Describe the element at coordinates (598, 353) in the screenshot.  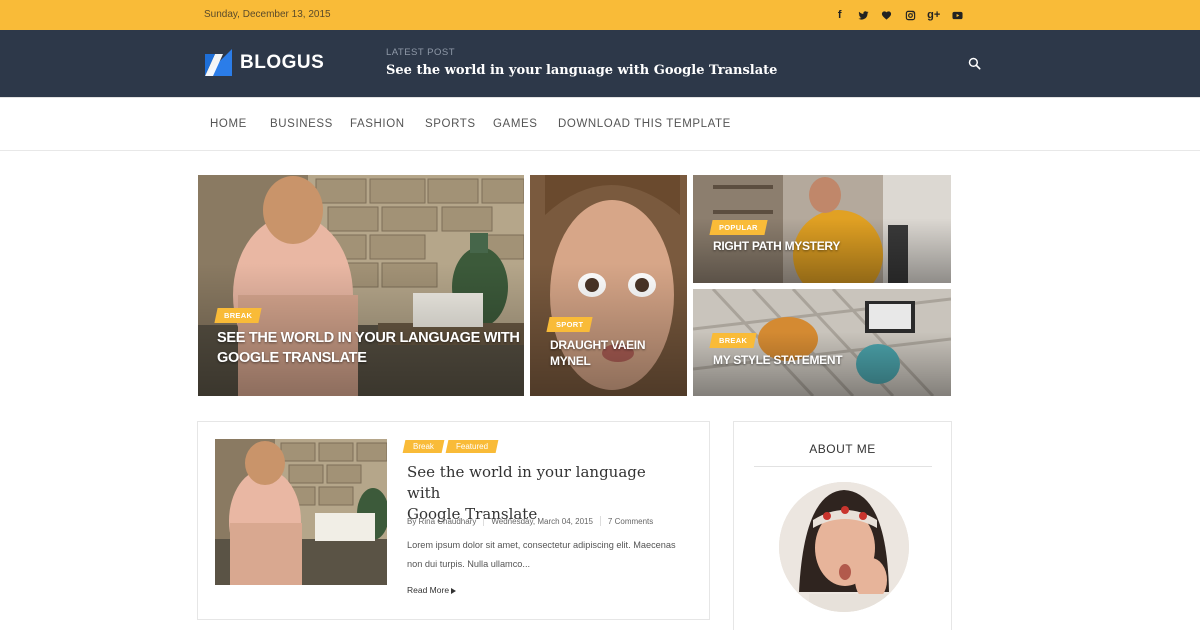
I see `hero-middle-title: DRAUGHT VAEIN MYNEL` at that location.